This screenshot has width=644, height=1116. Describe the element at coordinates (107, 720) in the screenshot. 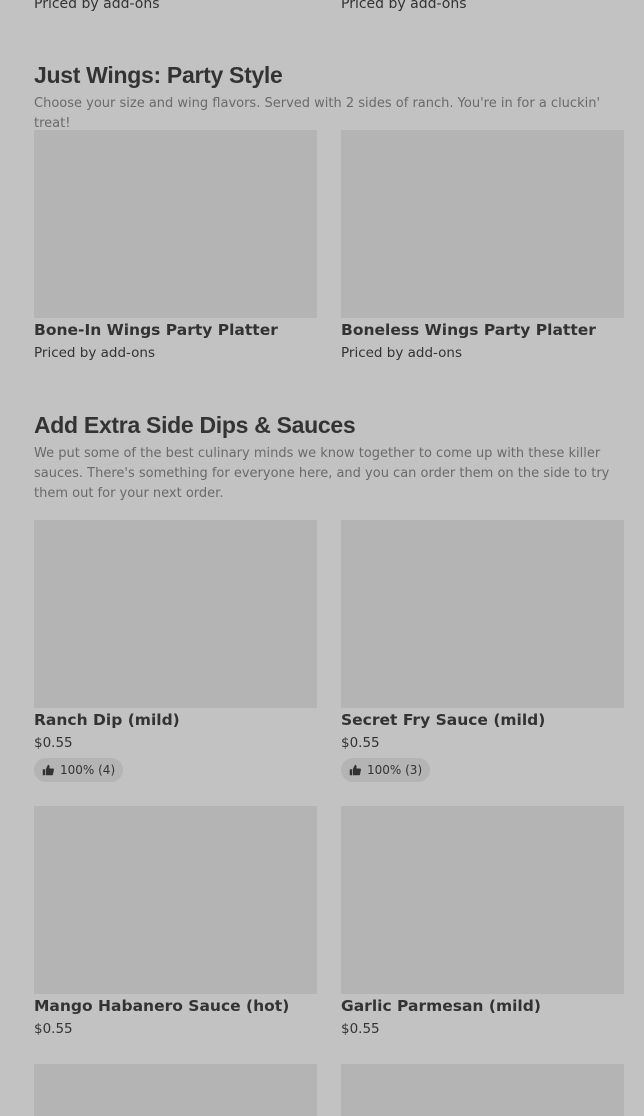

I see `item-name: Ranch Dip (mild)` at that location.